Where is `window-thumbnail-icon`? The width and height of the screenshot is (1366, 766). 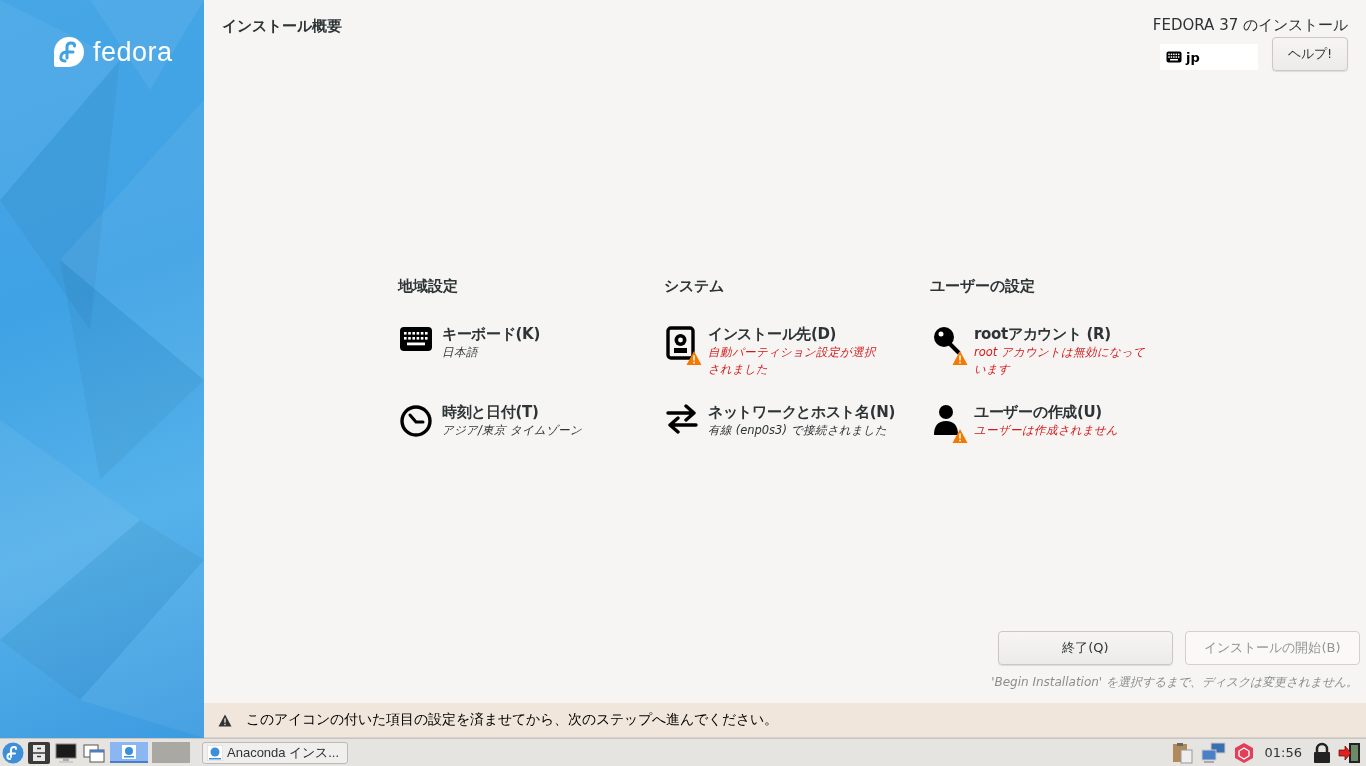
window-thumbnail-icon is located at coordinates (129, 751).